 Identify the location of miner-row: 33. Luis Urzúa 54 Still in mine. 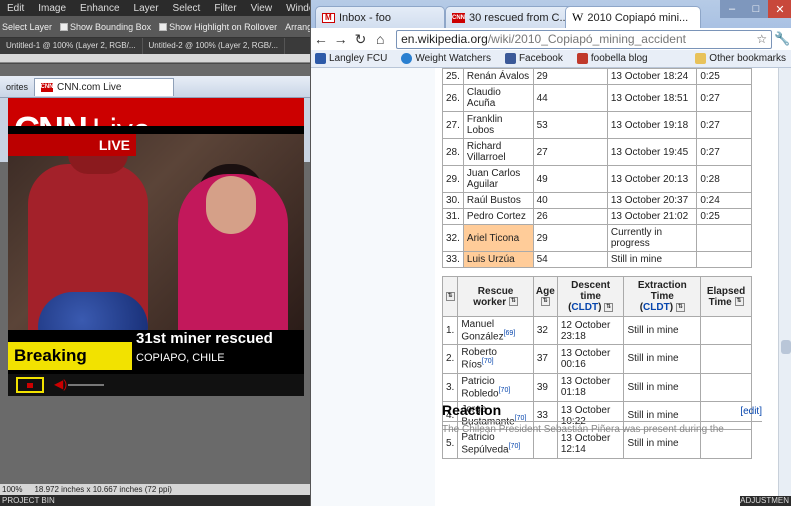
(597, 259).